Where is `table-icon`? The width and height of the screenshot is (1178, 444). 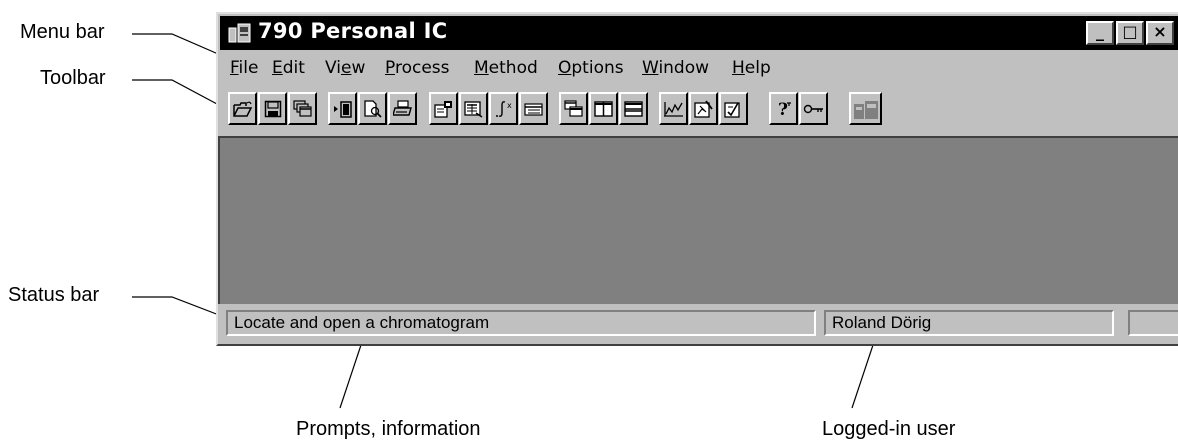 table-icon is located at coordinates (533, 109).